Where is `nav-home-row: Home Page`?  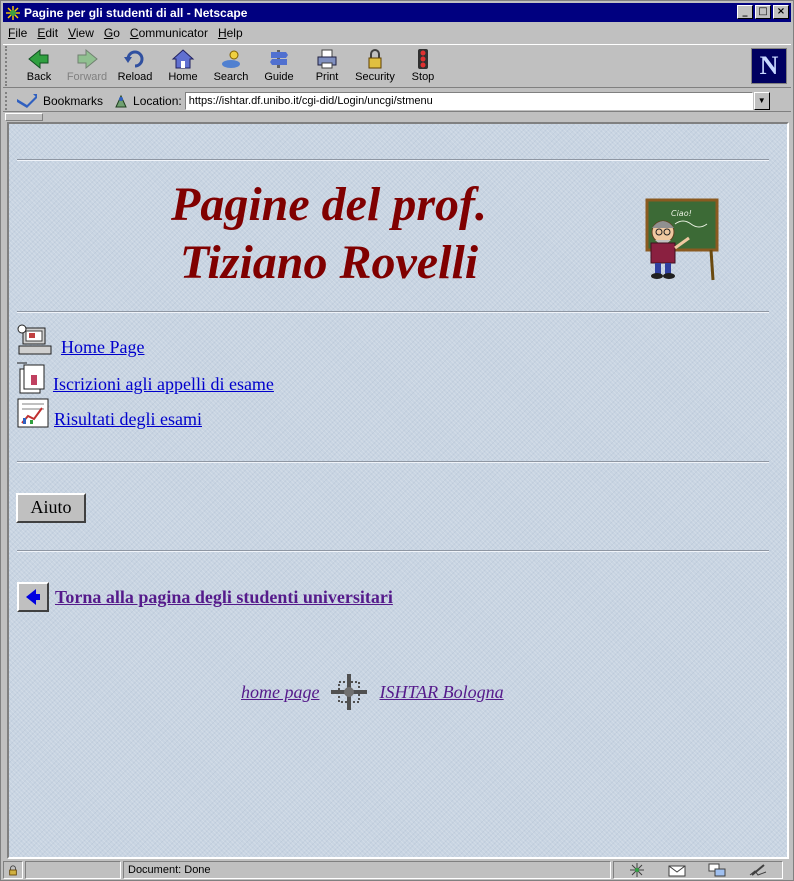 nav-home-row: Home Page is located at coordinates (80, 341).